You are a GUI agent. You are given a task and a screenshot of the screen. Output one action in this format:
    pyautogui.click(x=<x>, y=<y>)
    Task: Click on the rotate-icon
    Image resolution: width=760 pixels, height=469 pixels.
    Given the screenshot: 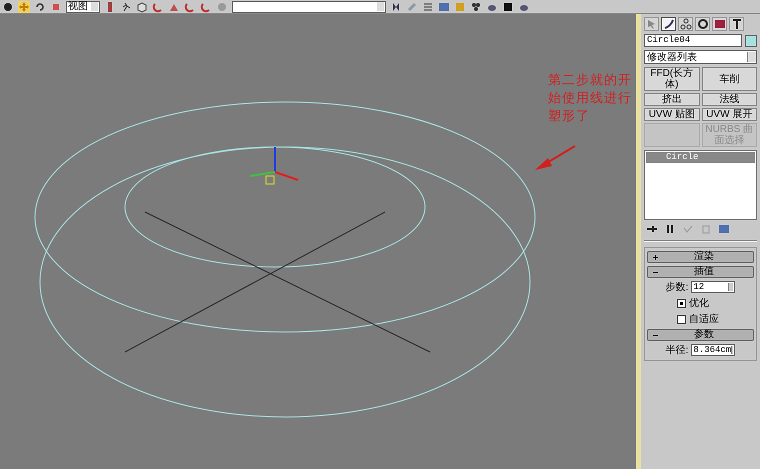 What is the action you would take?
    pyautogui.click(x=40, y=6)
    